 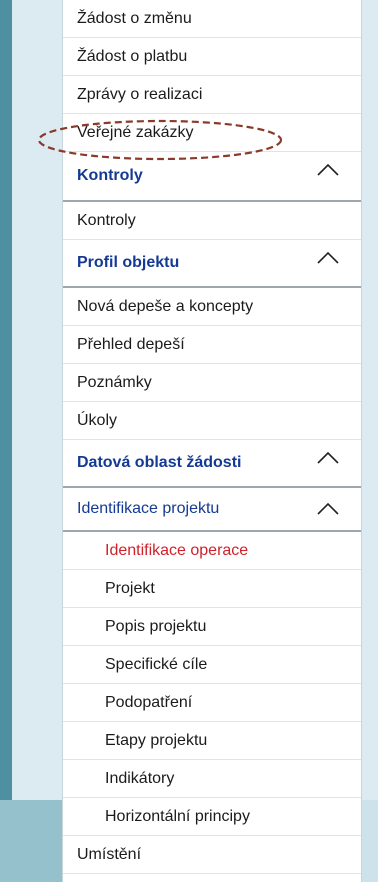 What do you see at coordinates (212, 589) in the screenshot?
I see `submenu-item-projekt: Projekt` at bounding box center [212, 589].